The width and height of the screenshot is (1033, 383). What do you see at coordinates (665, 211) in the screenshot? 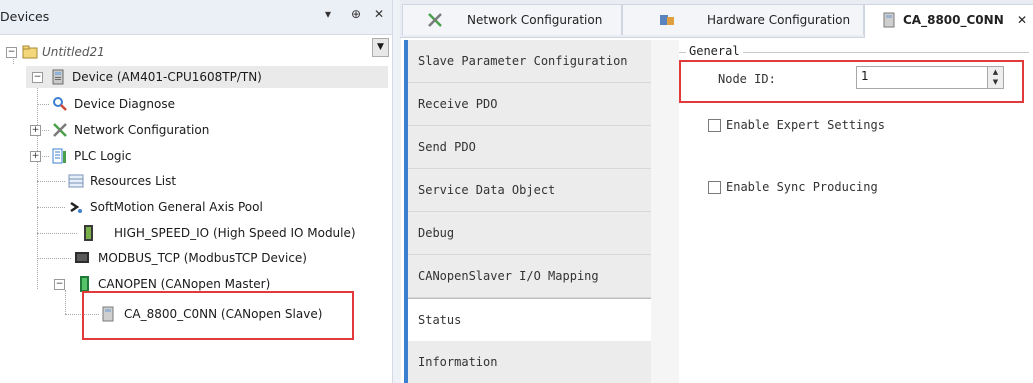
I see `content-gutter` at bounding box center [665, 211].